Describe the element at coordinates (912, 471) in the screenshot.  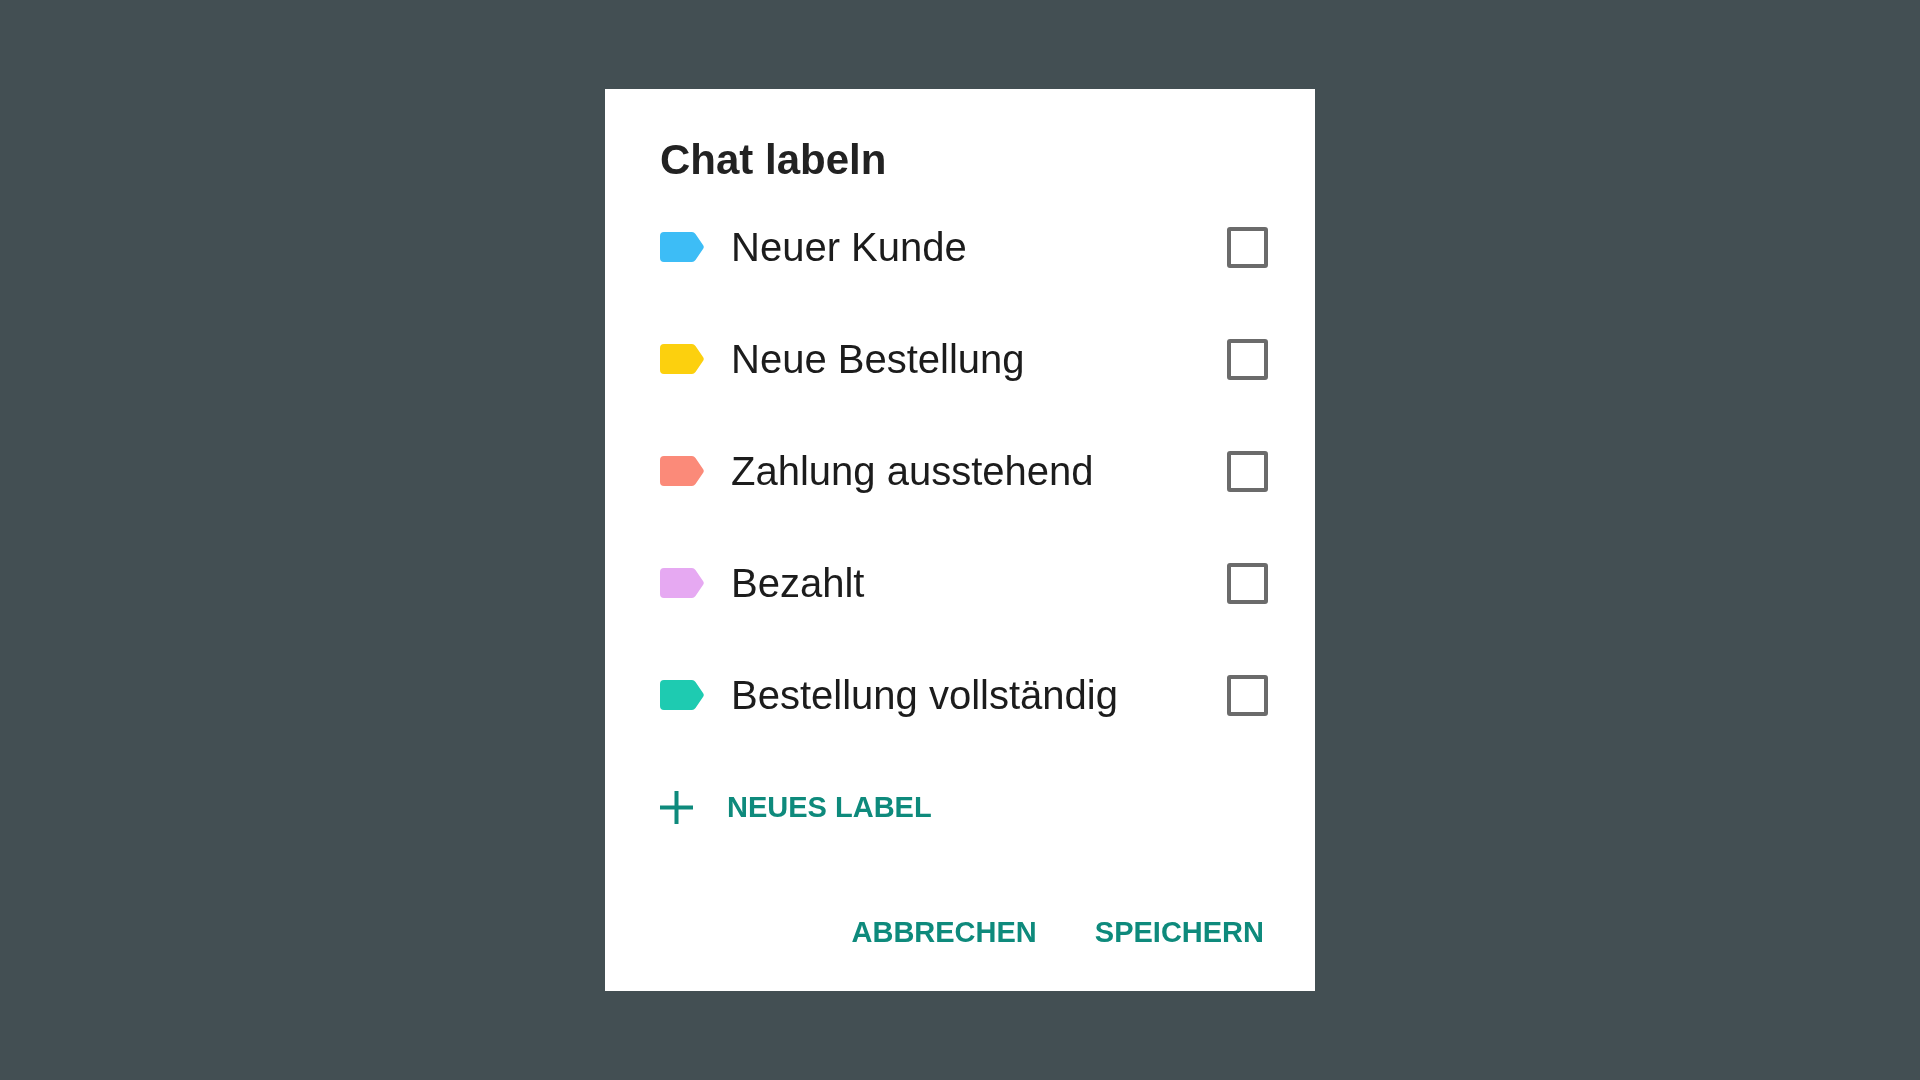
I see `label-name: Zahlung ausstehend` at that location.